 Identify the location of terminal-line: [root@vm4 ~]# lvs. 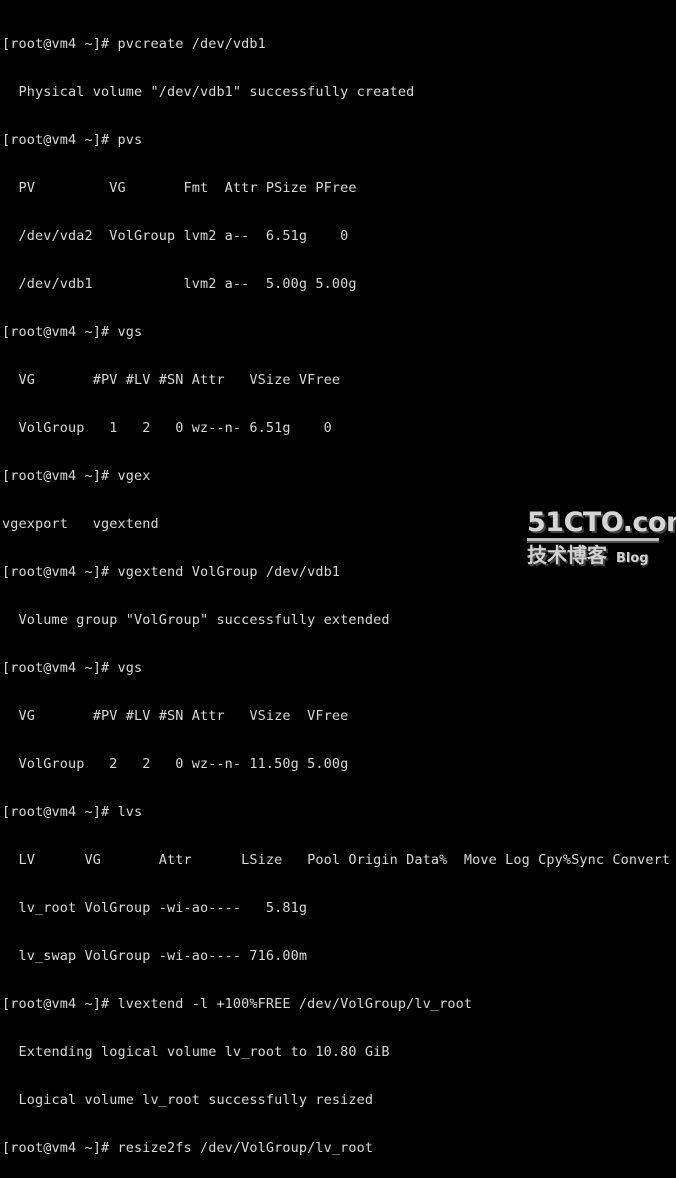
(72, 812).